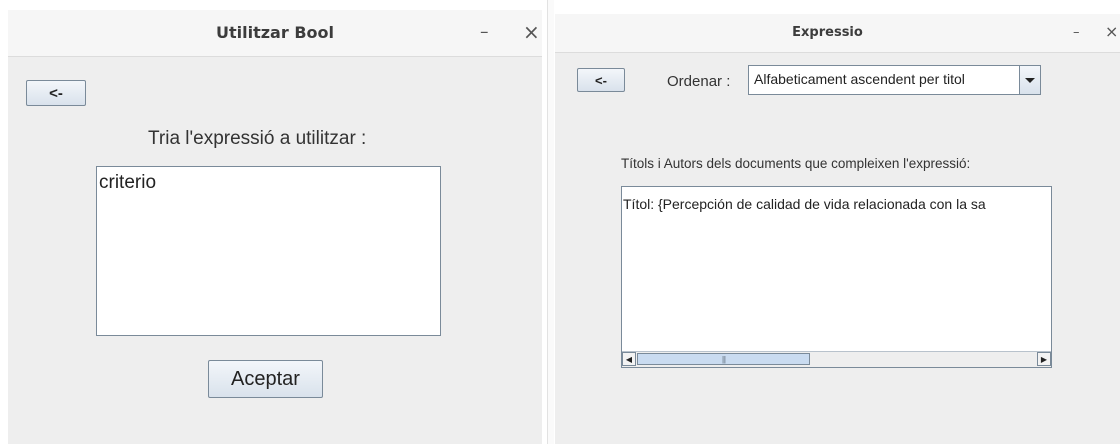 The image size is (1120, 444). I want to click on order-label: Ordenar :, so click(699, 81).